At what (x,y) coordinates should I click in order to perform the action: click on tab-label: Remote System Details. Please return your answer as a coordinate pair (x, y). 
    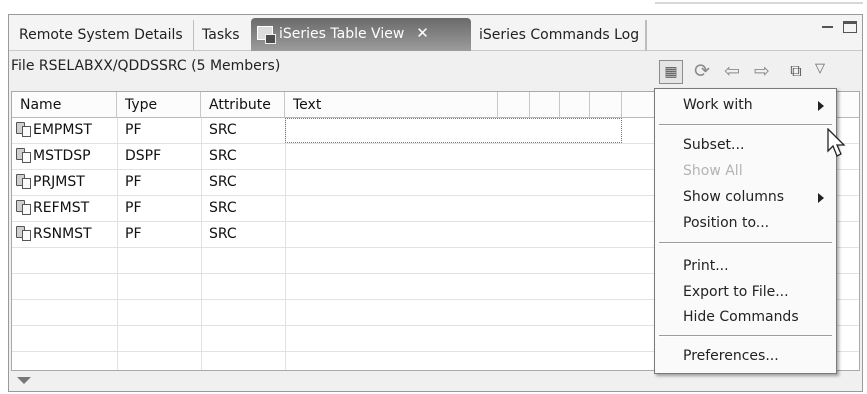
    Looking at the image, I should click on (101, 35).